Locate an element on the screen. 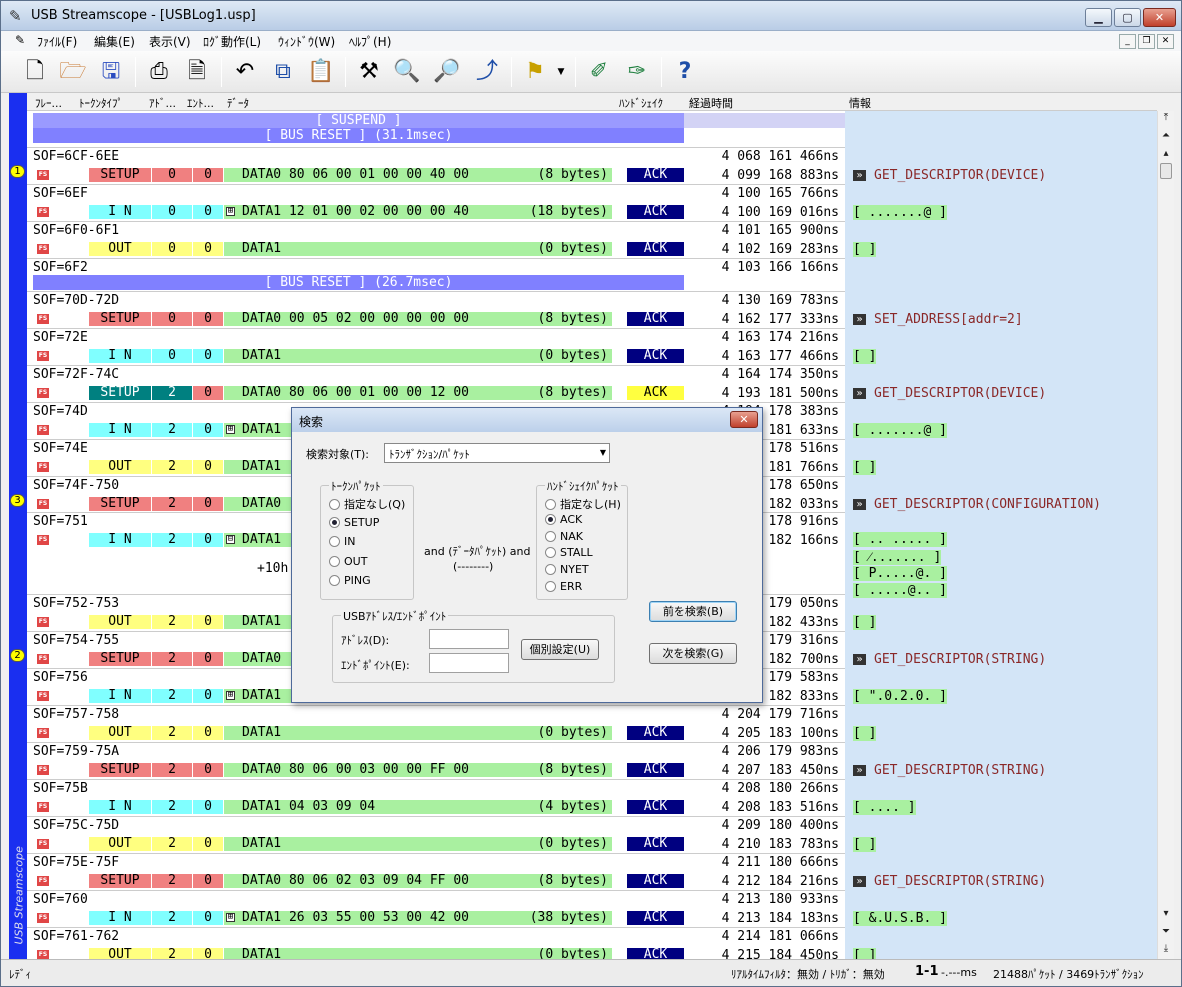 The height and width of the screenshot is (987, 1182). token-radio: SETUP is located at coordinates (354, 522).